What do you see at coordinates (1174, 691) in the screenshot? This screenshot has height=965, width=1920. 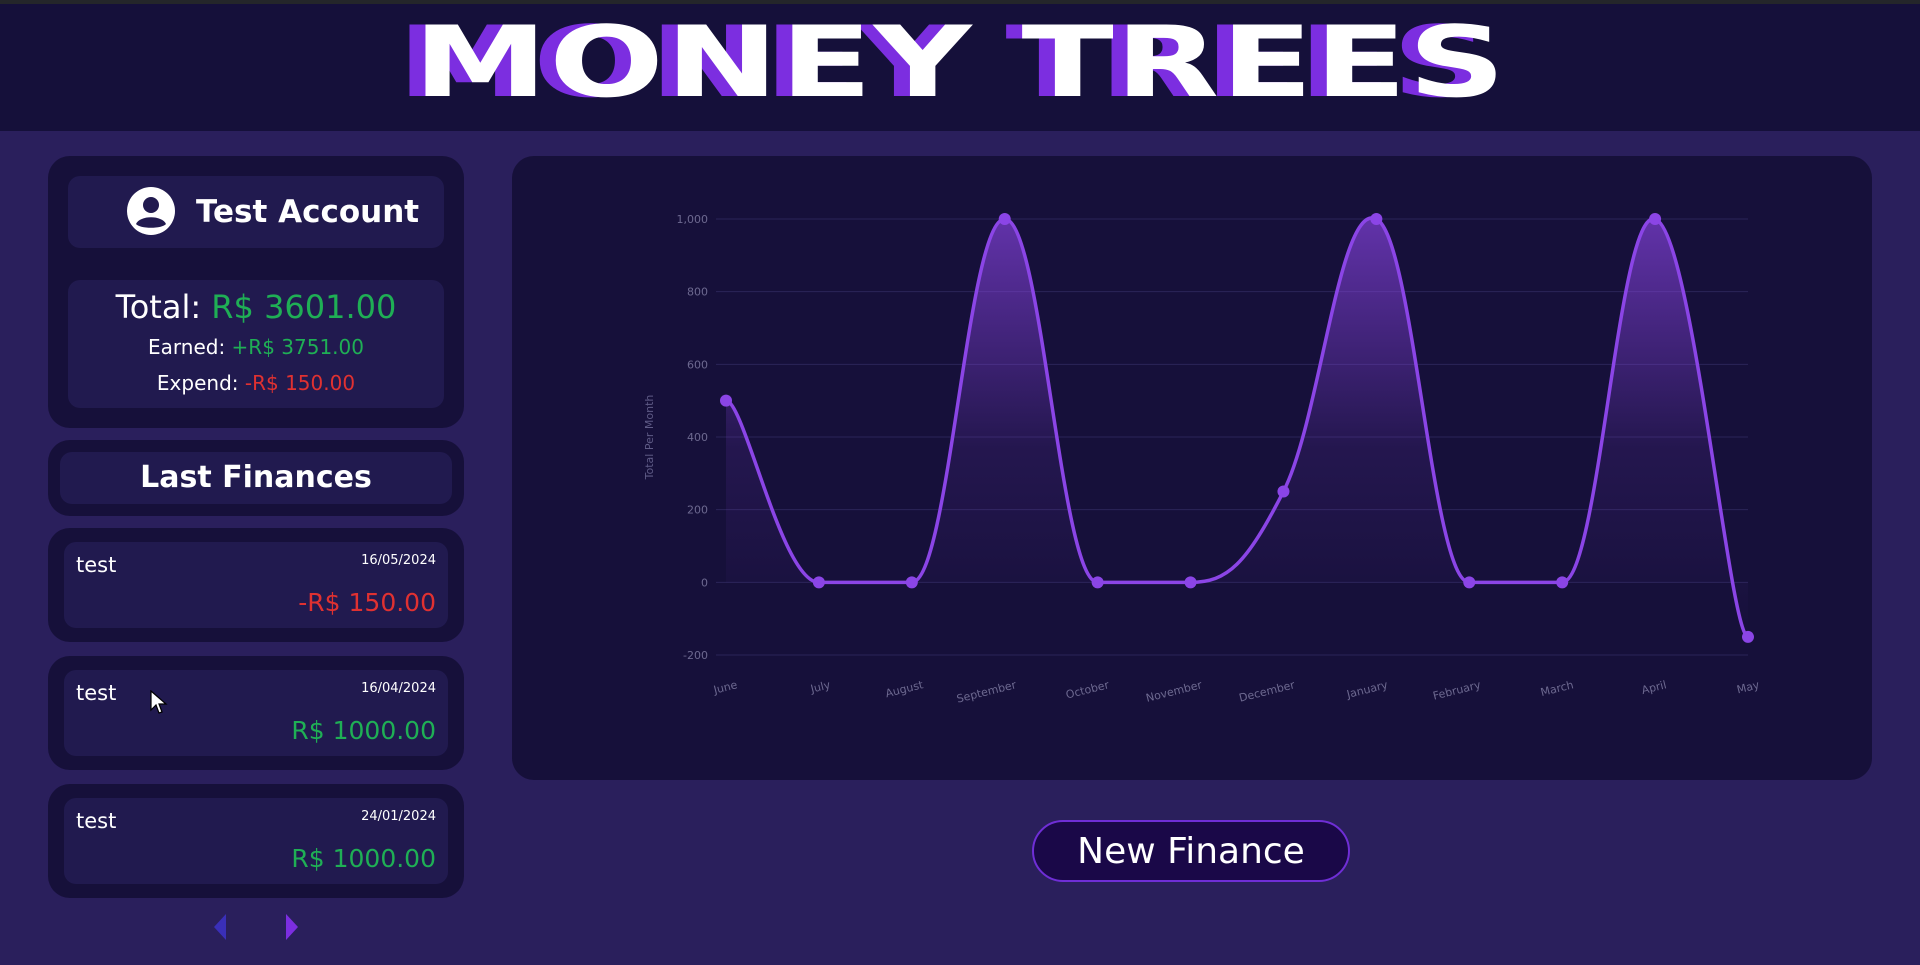 I see `x-tick-label: November` at bounding box center [1174, 691].